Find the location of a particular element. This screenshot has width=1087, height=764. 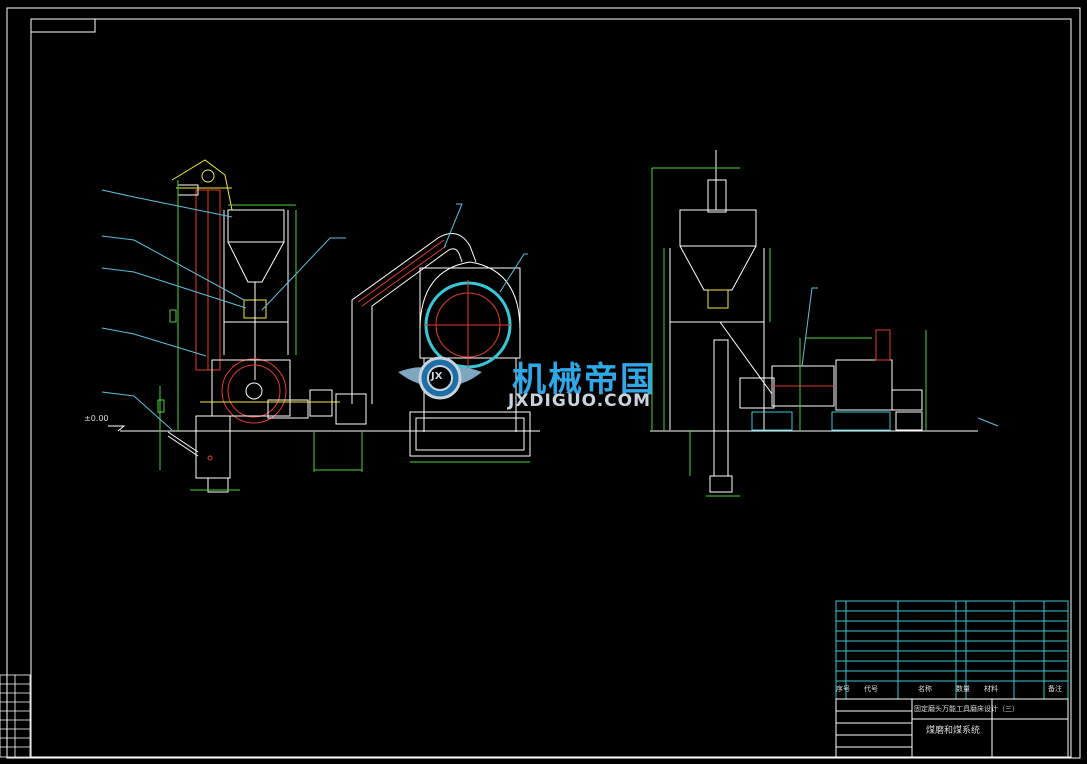

watermark-badge-text: JX is located at coordinates (437, 376).